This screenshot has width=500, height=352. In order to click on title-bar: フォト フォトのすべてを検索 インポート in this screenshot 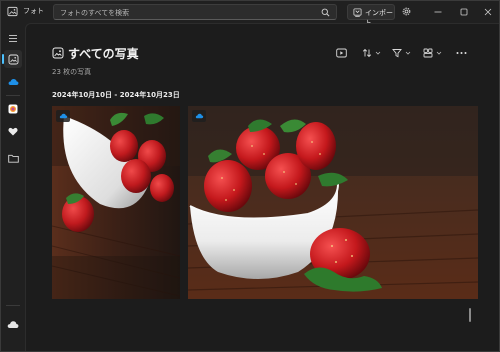, I will do `click(250, 14)`.